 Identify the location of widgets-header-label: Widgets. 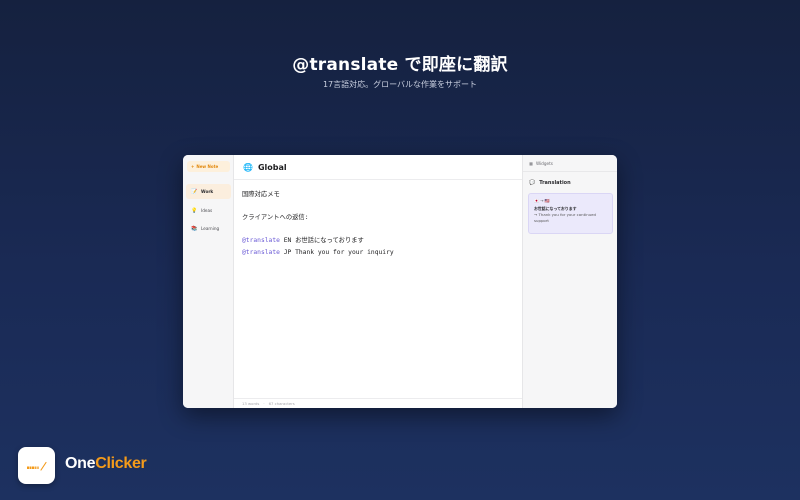
(544, 163).